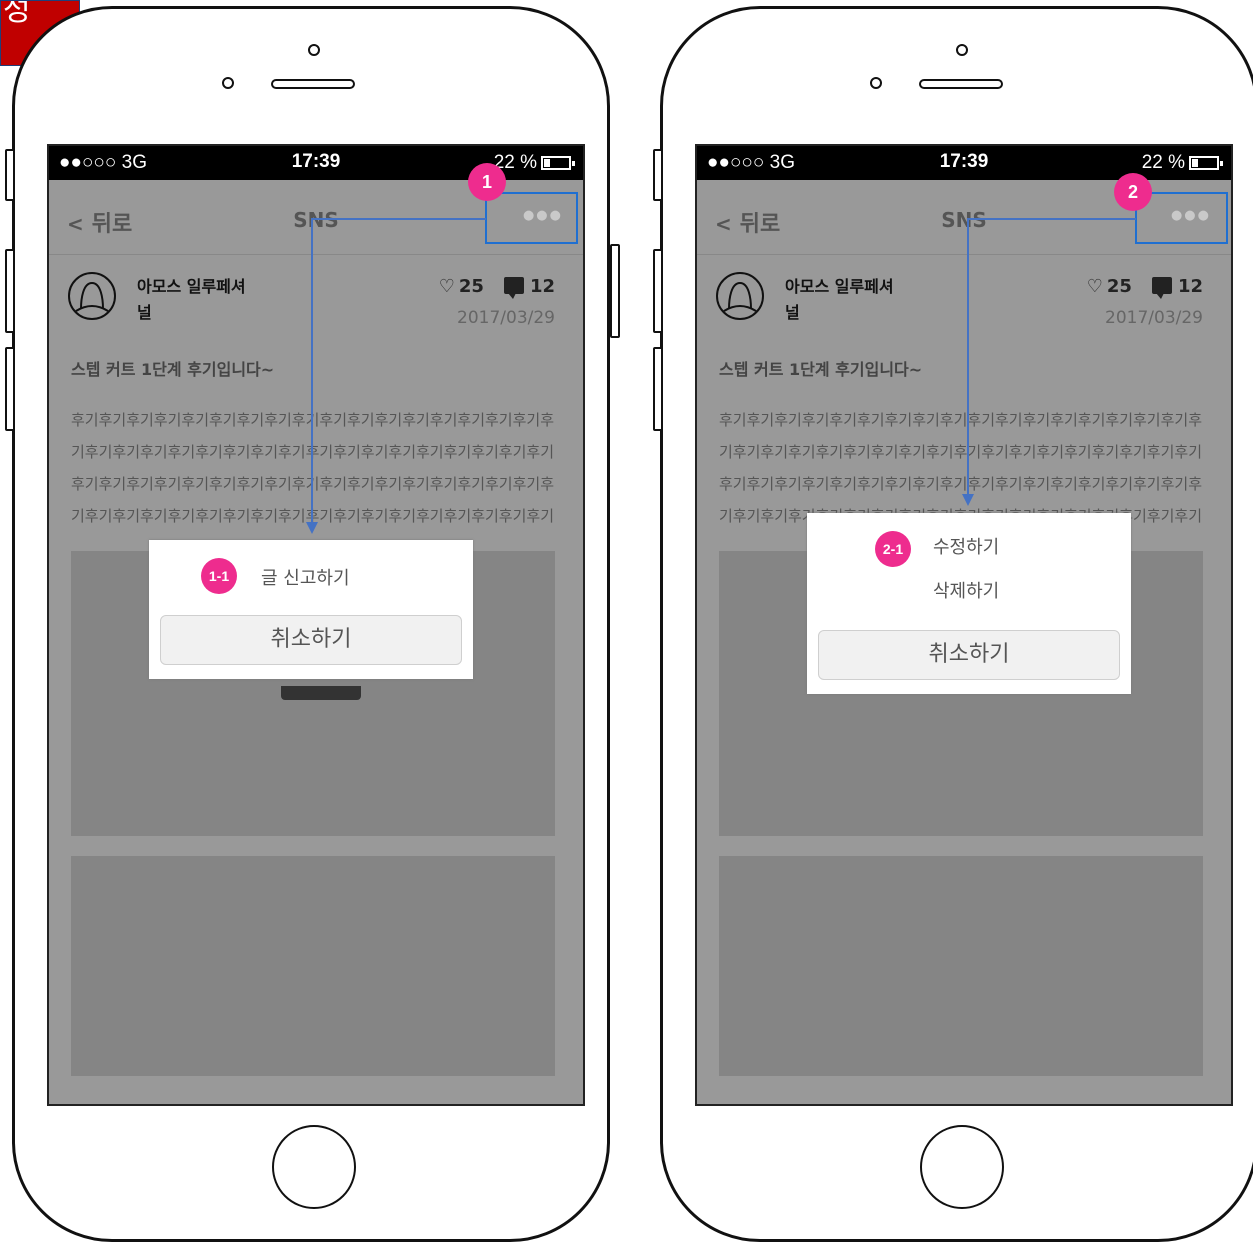 Image resolution: width=1253 pixels, height=1247 pixels. Describe the element at coordinates (219, 576) in the screenshot. I see `step-badge: 1-1` at that location.